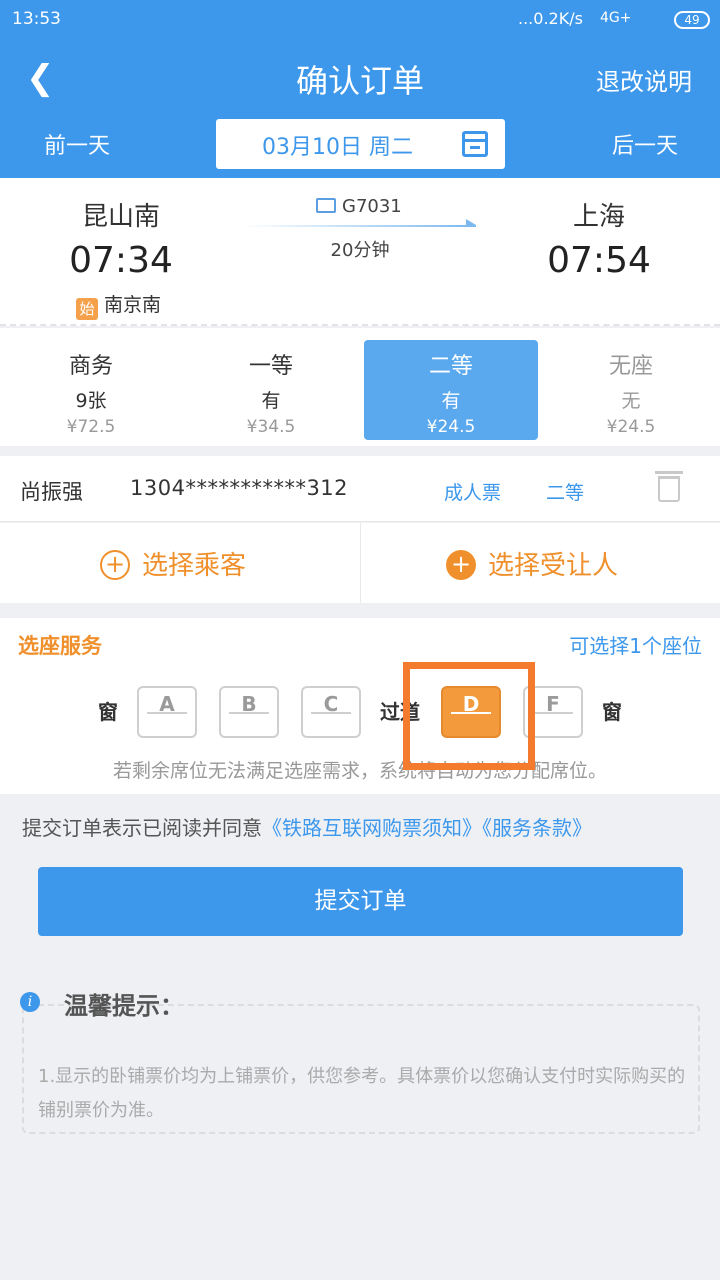 The width and height of the screenshot is (720, 1280). Describe the element at coordinates (124, 1006) in the screenshot. I see `tips-title: 温馨提示：` at that location.